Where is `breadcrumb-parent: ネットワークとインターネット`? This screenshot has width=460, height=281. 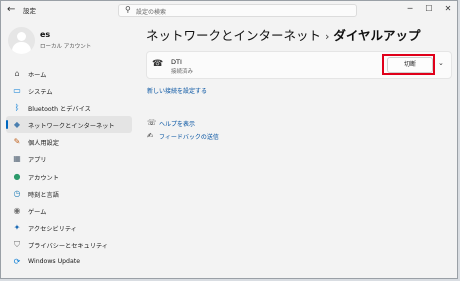 breadcrumb-parent: ネットワークとインターネット is located at coordinates (233, 35).